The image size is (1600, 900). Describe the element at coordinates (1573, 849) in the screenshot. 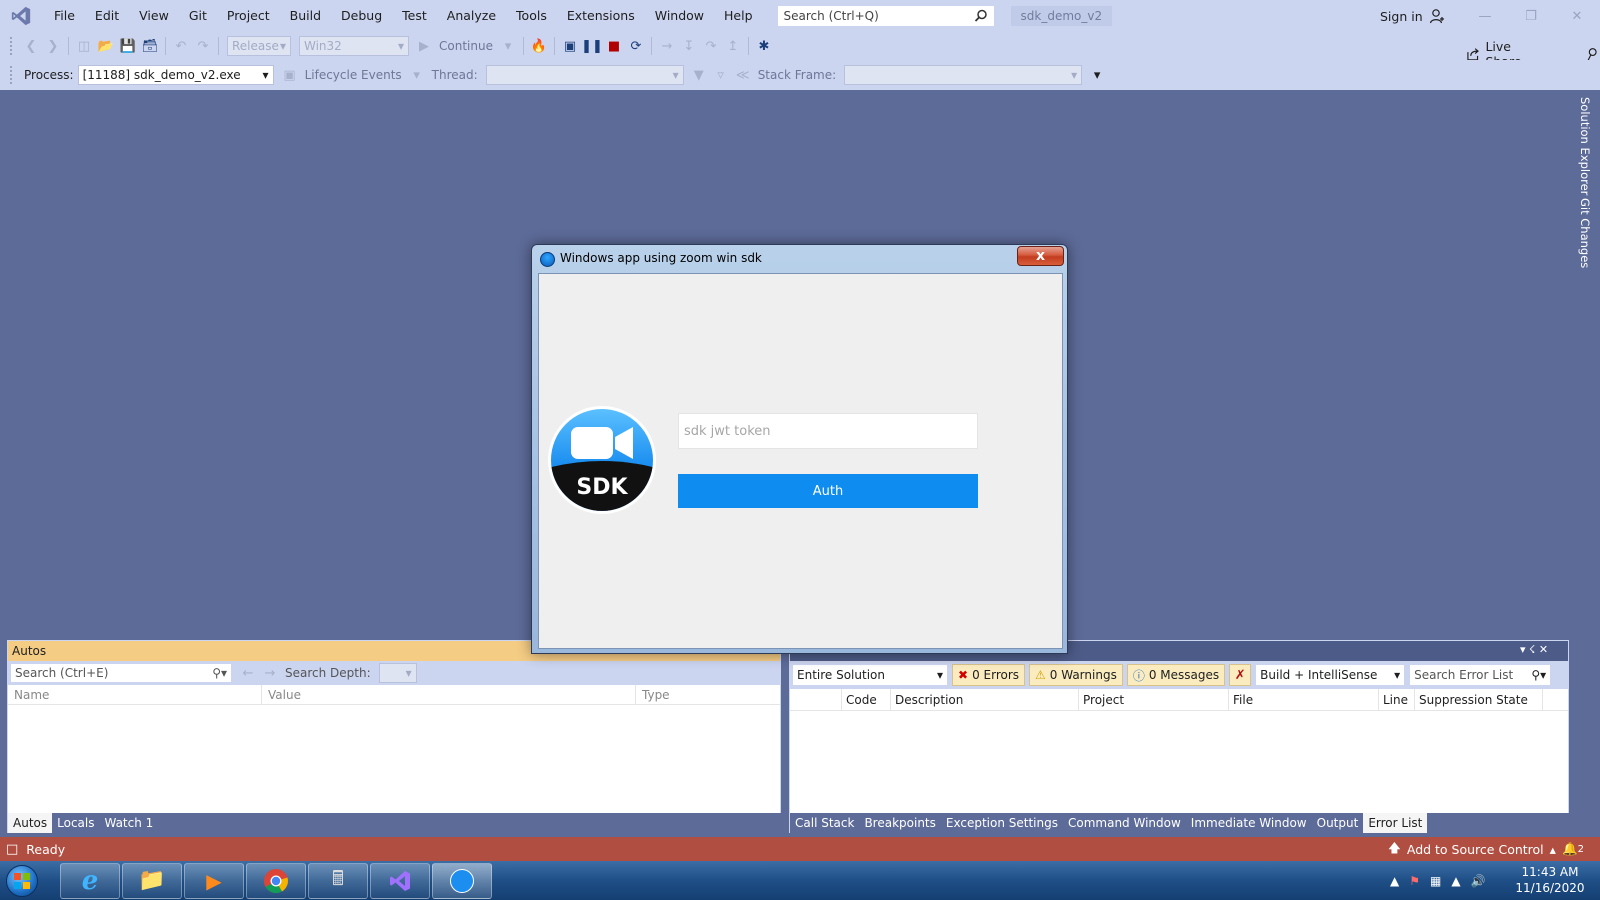

I see `notifications-button: 🔔 2` at that location.